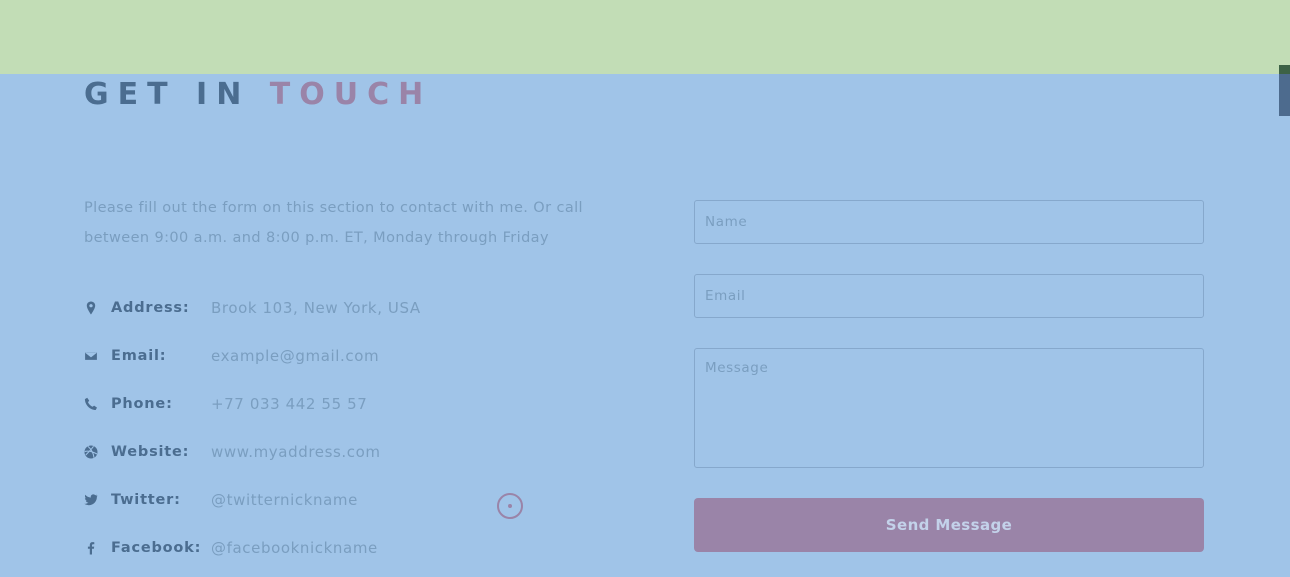 The height and width of the screenshot is (577, 1290). I want to click on facebook-label: Facebook:, so click(156, 548).